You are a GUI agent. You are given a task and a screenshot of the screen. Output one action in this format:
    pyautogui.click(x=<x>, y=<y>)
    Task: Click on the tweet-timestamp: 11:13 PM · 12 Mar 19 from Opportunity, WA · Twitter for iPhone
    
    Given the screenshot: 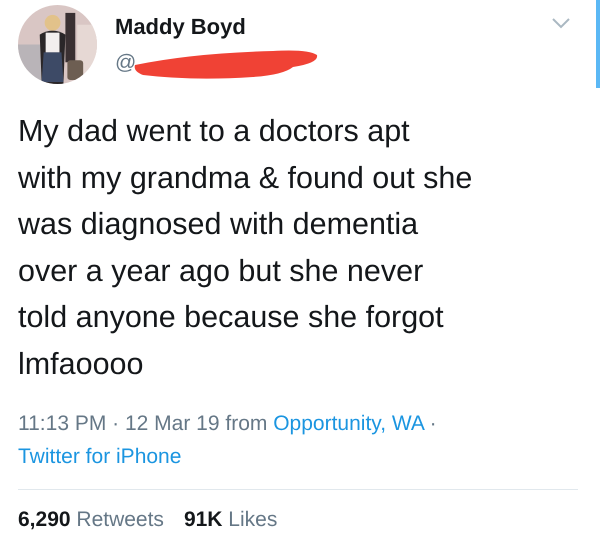 What is the action you would take?
    pyautogui.click(x=228, y=440)
    